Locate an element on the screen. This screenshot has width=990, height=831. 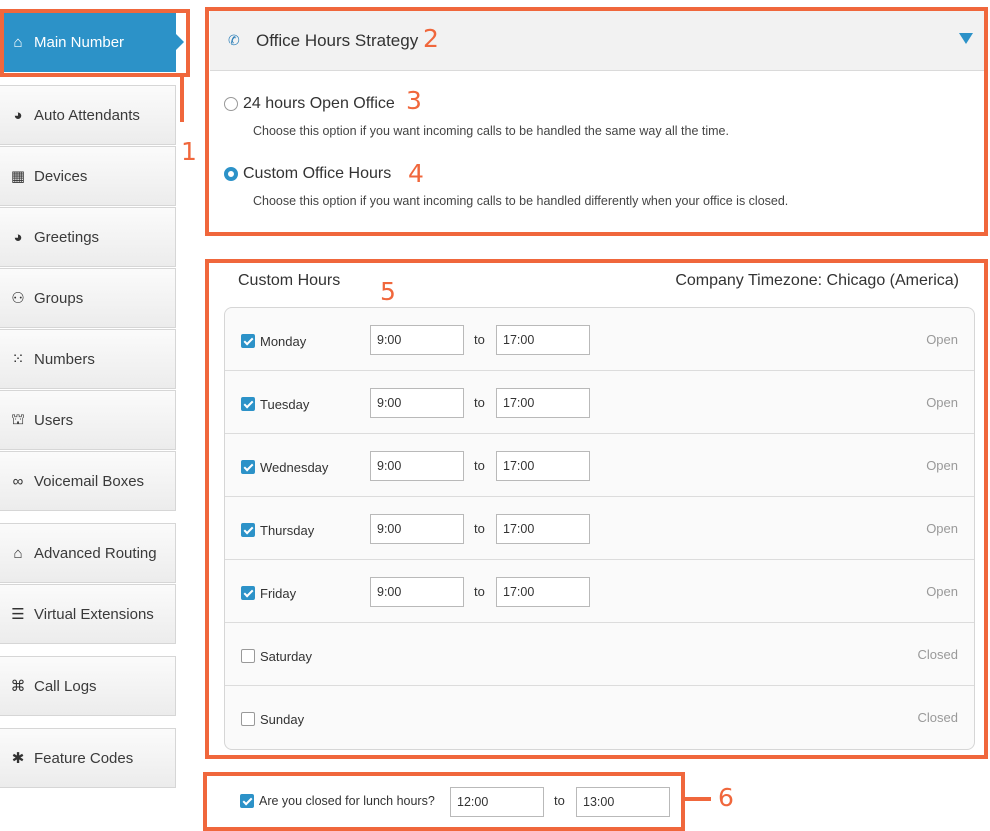
day-row-saturday: Saturday Closed is located at coordinates (599, 654).